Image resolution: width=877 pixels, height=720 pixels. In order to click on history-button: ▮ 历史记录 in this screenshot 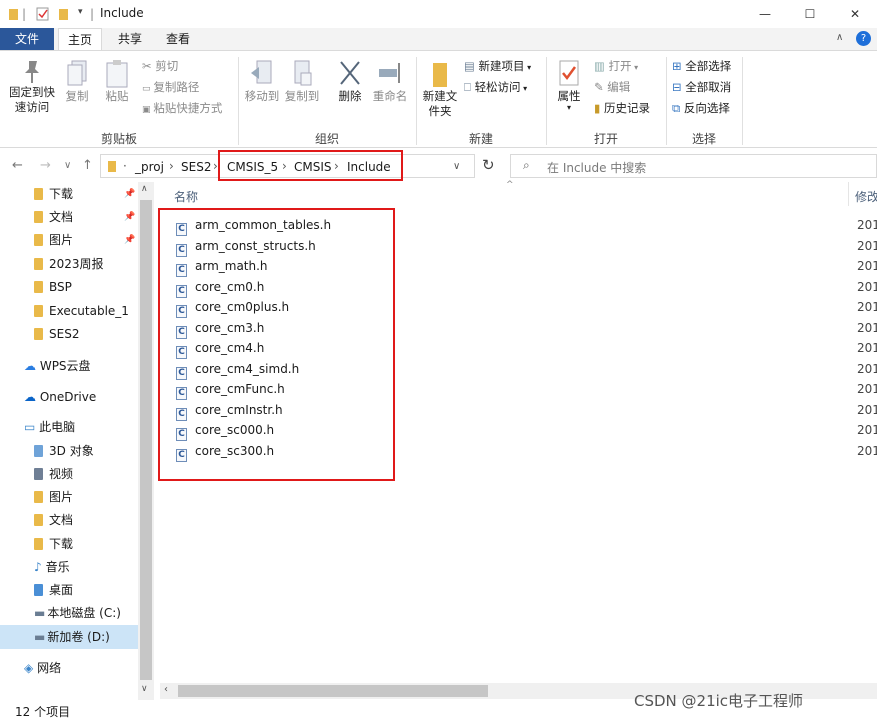, I will do `click(622, 108)`.